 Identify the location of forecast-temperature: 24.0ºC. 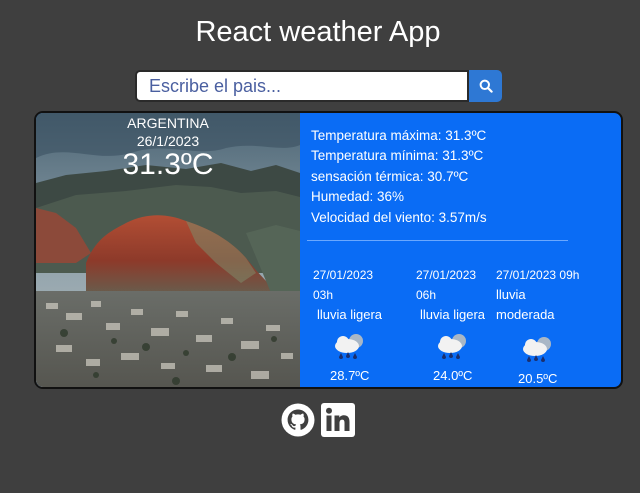
(453, 375).